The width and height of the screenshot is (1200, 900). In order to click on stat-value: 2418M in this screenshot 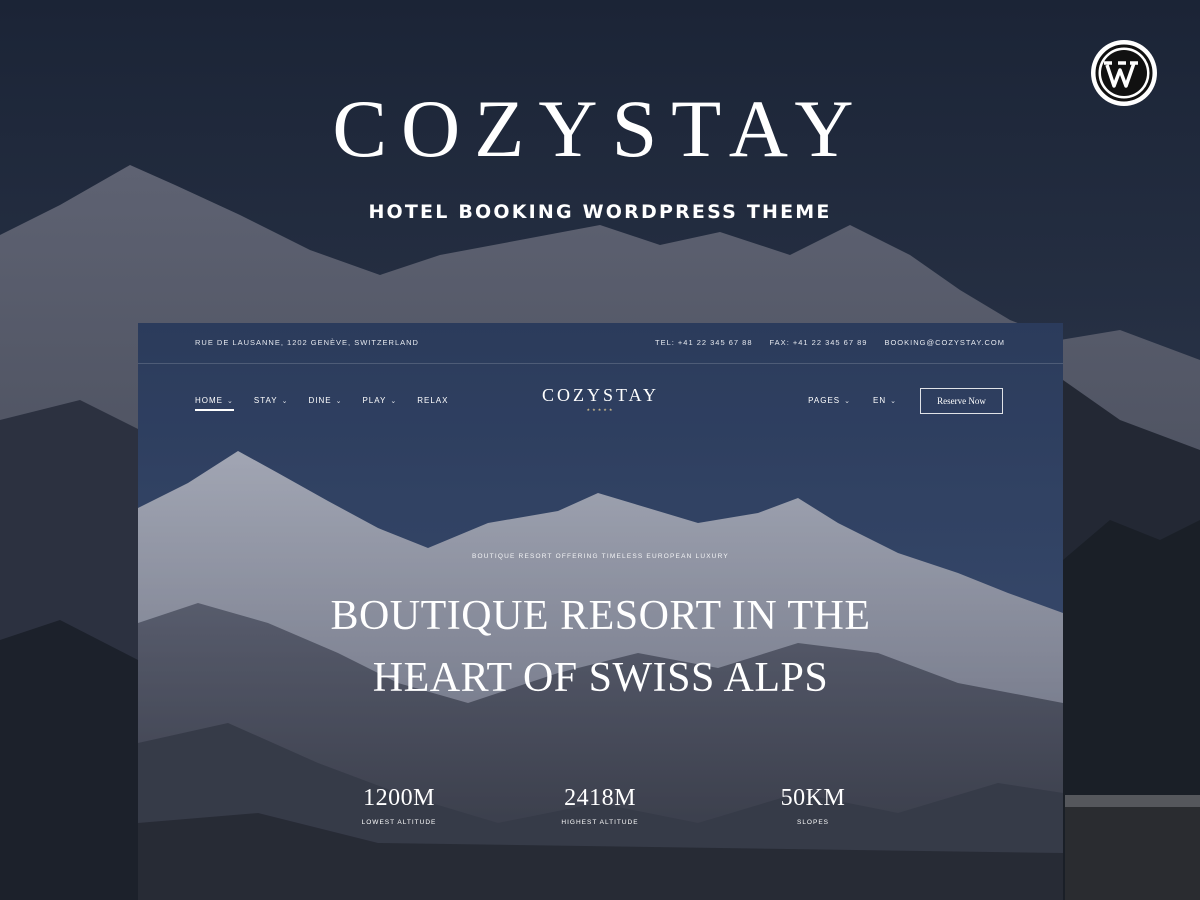, I will do `click(600, 798)`.